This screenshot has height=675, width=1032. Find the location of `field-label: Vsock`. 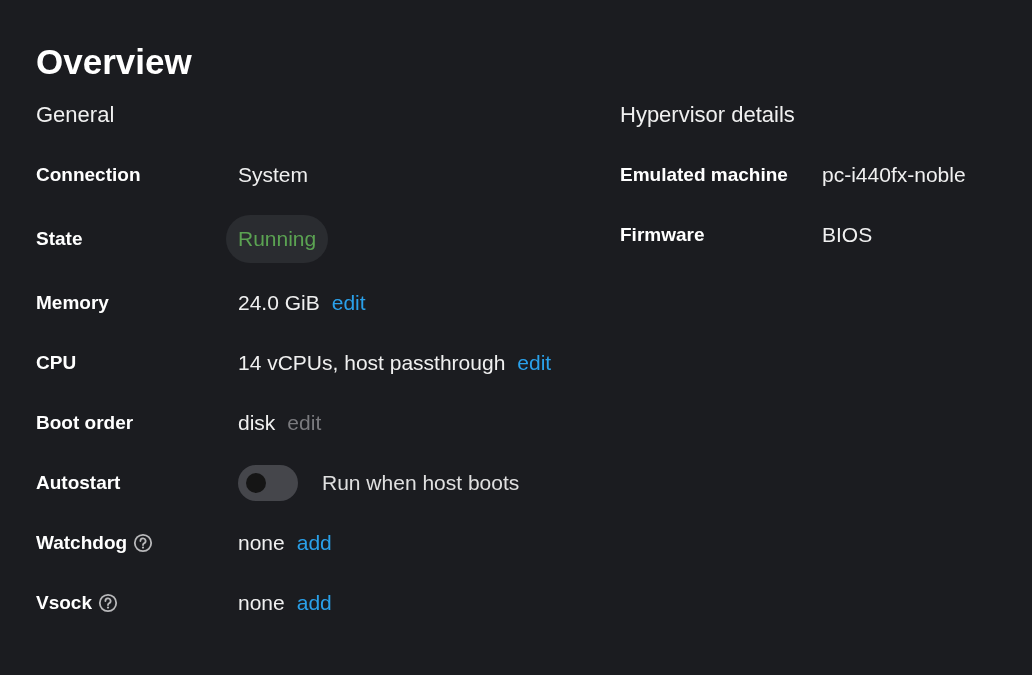

field-label: Vsock is located at coordinates (64, 603).